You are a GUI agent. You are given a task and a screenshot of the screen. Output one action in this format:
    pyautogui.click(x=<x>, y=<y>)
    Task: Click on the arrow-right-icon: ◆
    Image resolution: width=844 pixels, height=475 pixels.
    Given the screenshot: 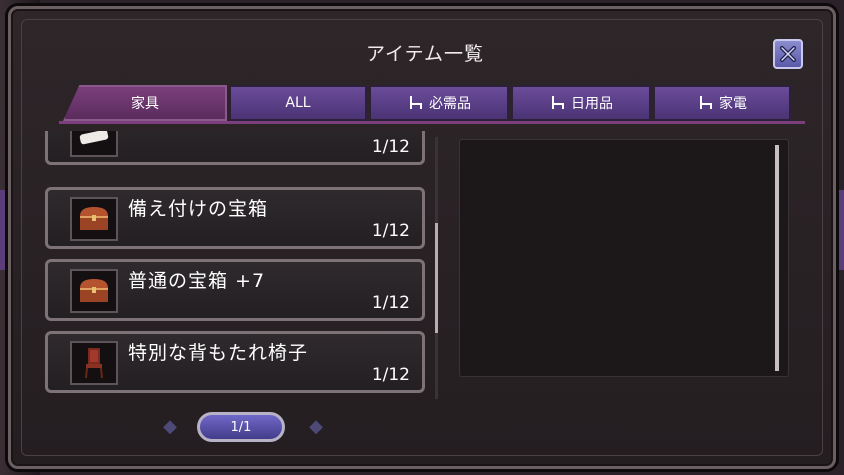 What is the action you would take?
    pyautogui.click(x=316, y=426)
    